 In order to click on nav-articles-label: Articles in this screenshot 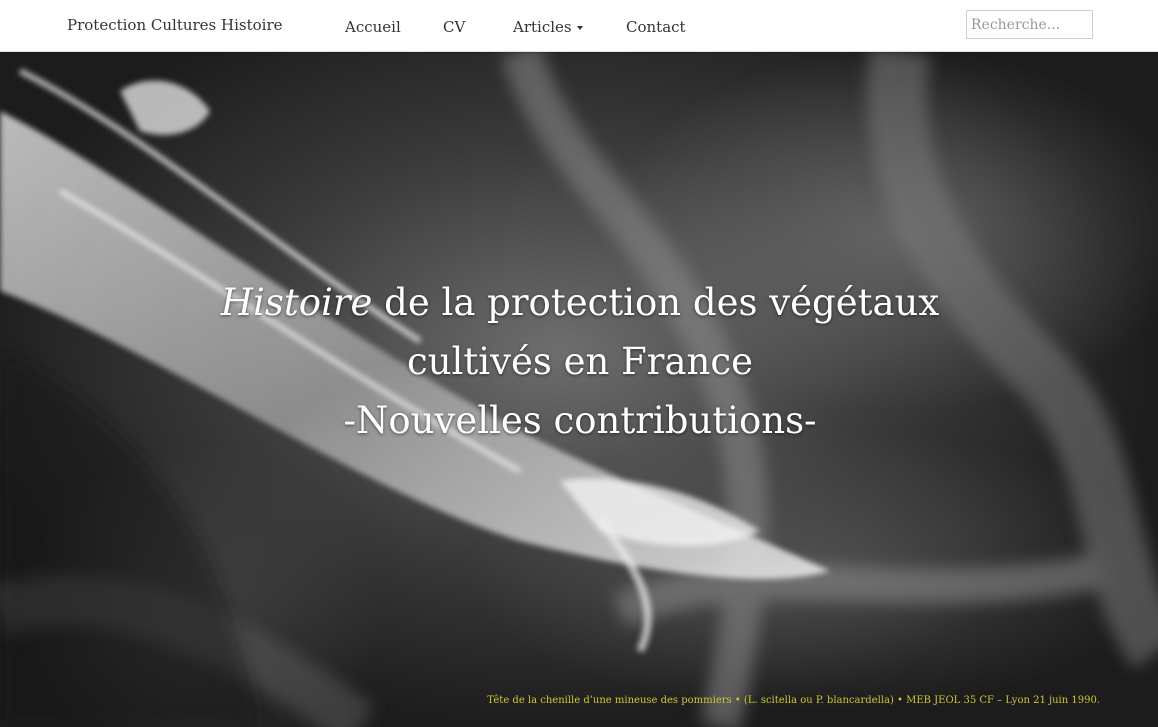, I will do `click(542, 27)`.